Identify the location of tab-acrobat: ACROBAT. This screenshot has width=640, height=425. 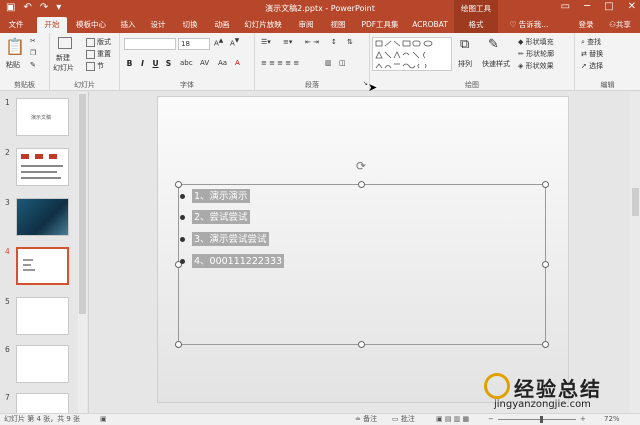
(430, 25).